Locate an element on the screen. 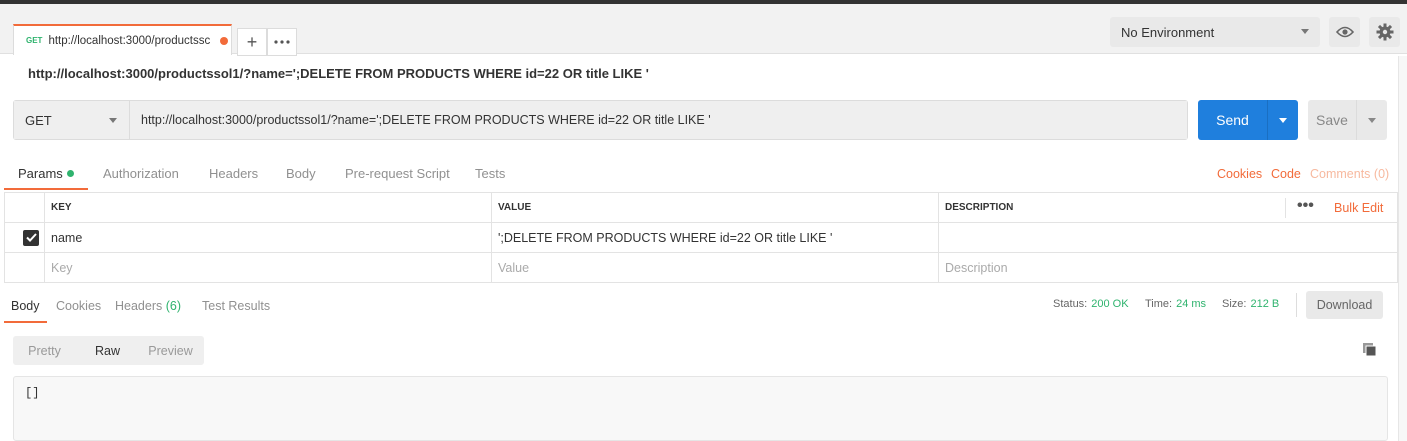  param-checkbox is located at coordinates (31, 237).